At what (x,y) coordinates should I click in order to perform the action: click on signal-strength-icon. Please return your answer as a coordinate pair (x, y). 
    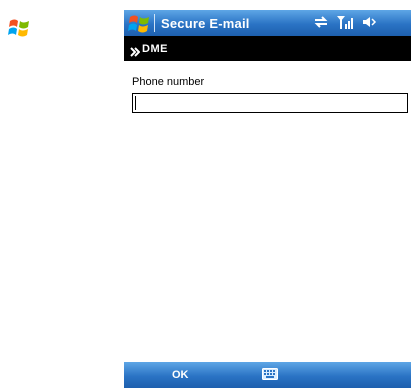
    Looking at the image, I should click on (345, 22).